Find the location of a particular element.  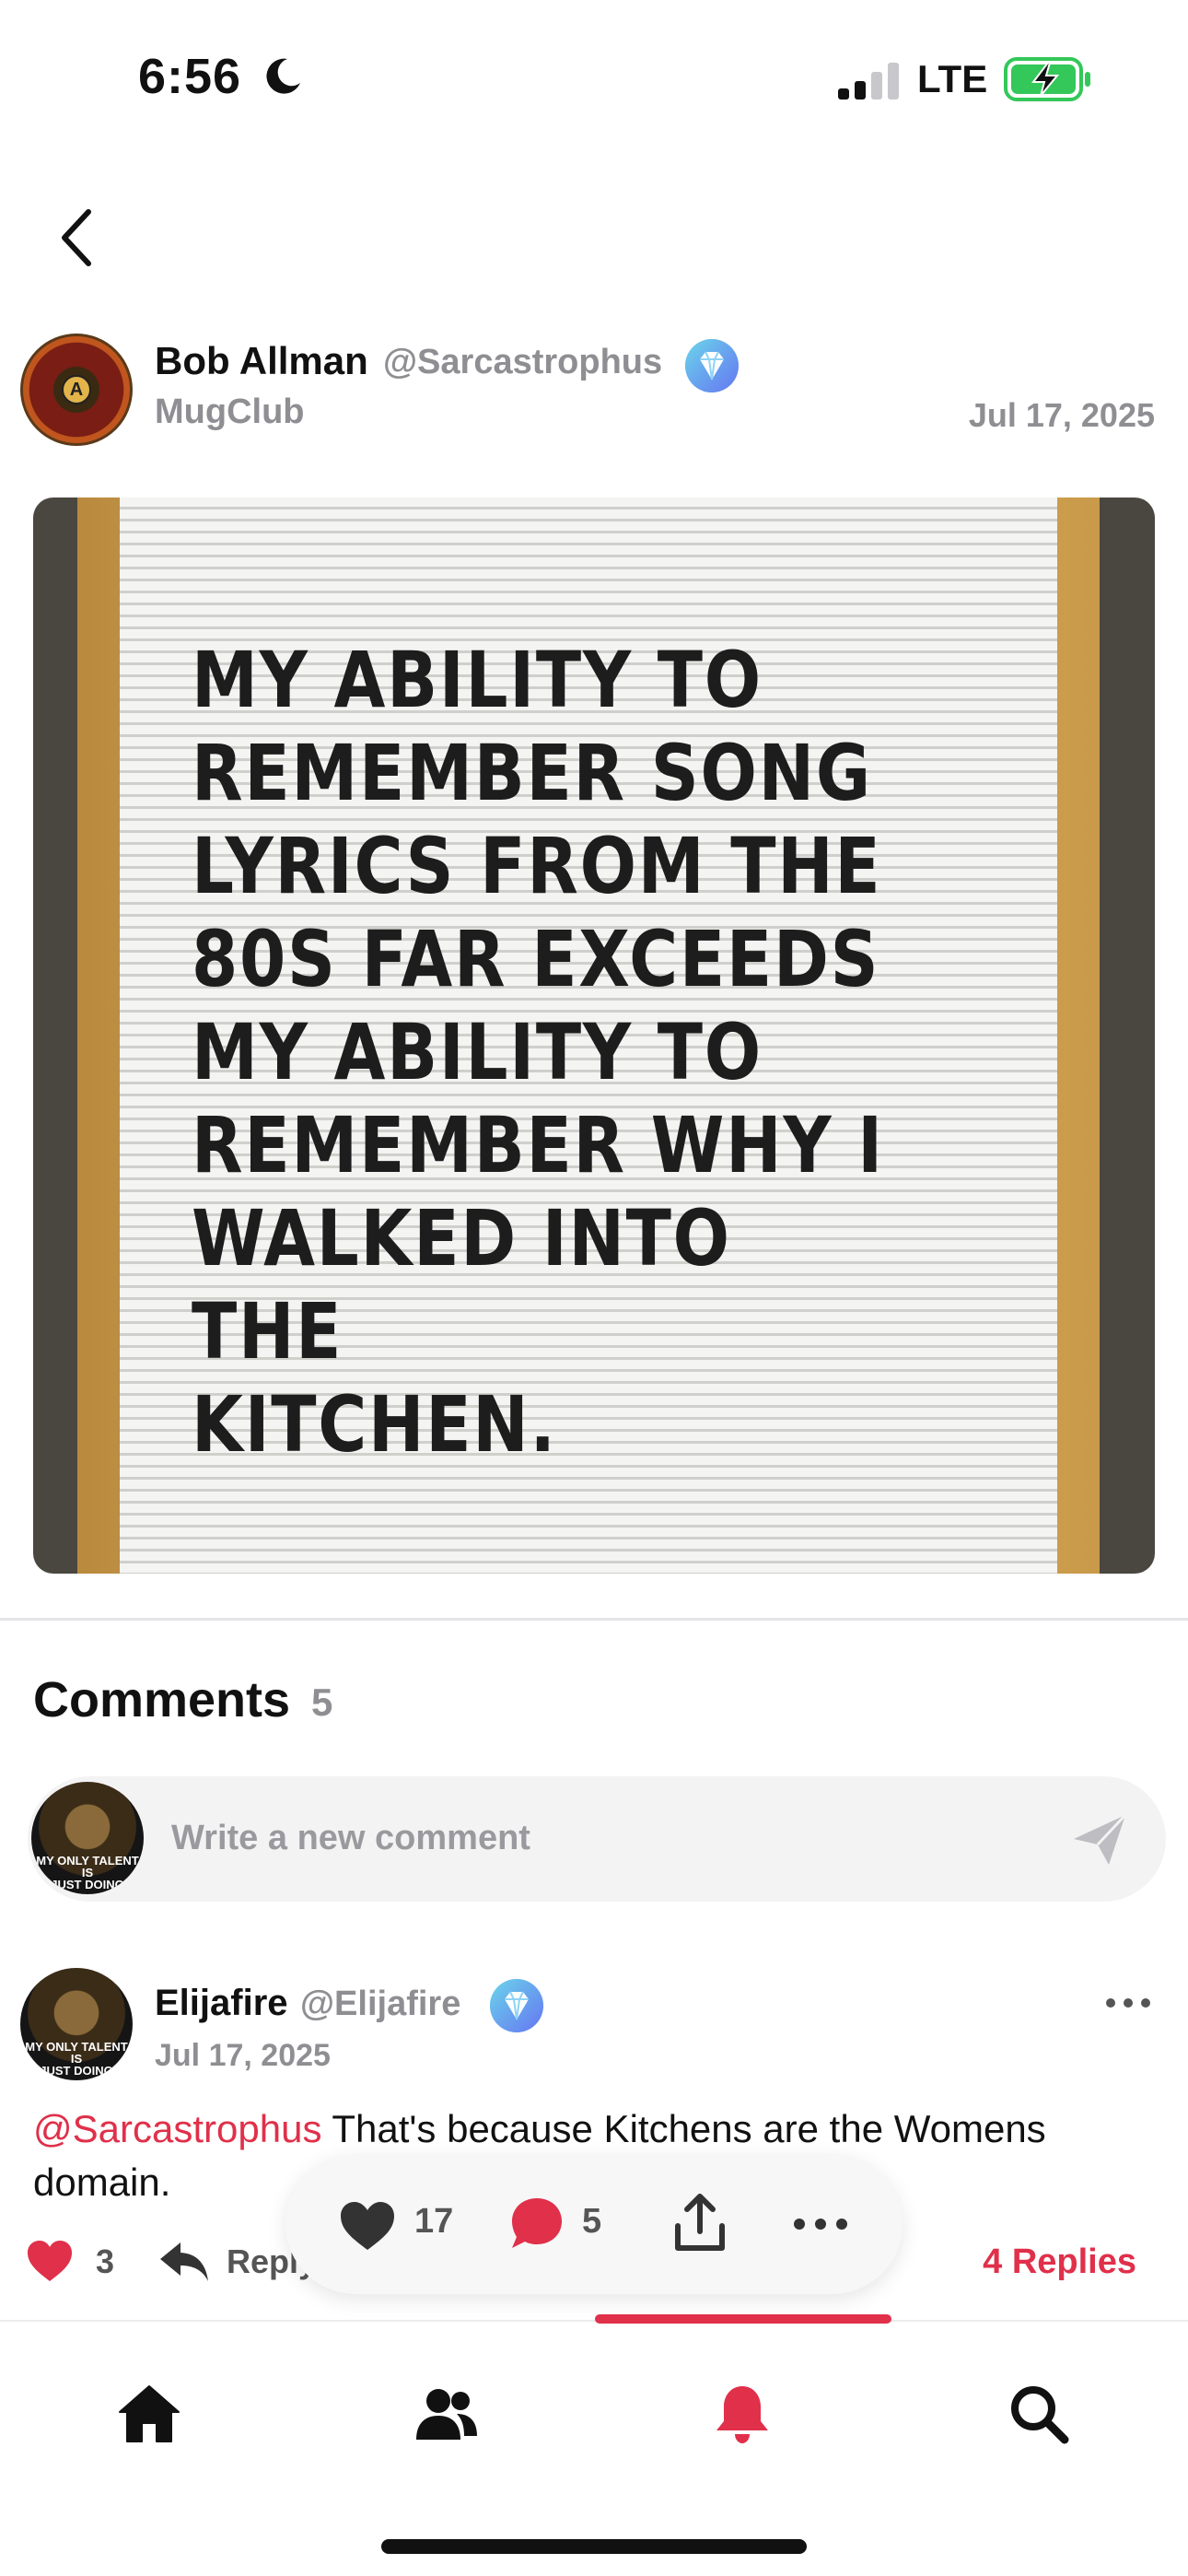

comment-bubble-icon is located at coordinates (536, 2223).